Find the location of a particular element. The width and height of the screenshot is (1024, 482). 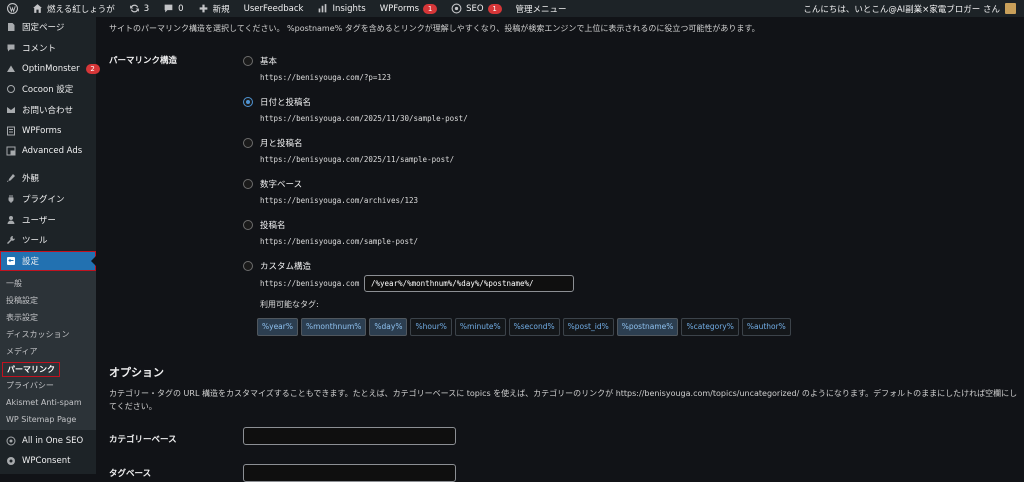

option-label: カスタム構造 is located at coordinates (286, 267).